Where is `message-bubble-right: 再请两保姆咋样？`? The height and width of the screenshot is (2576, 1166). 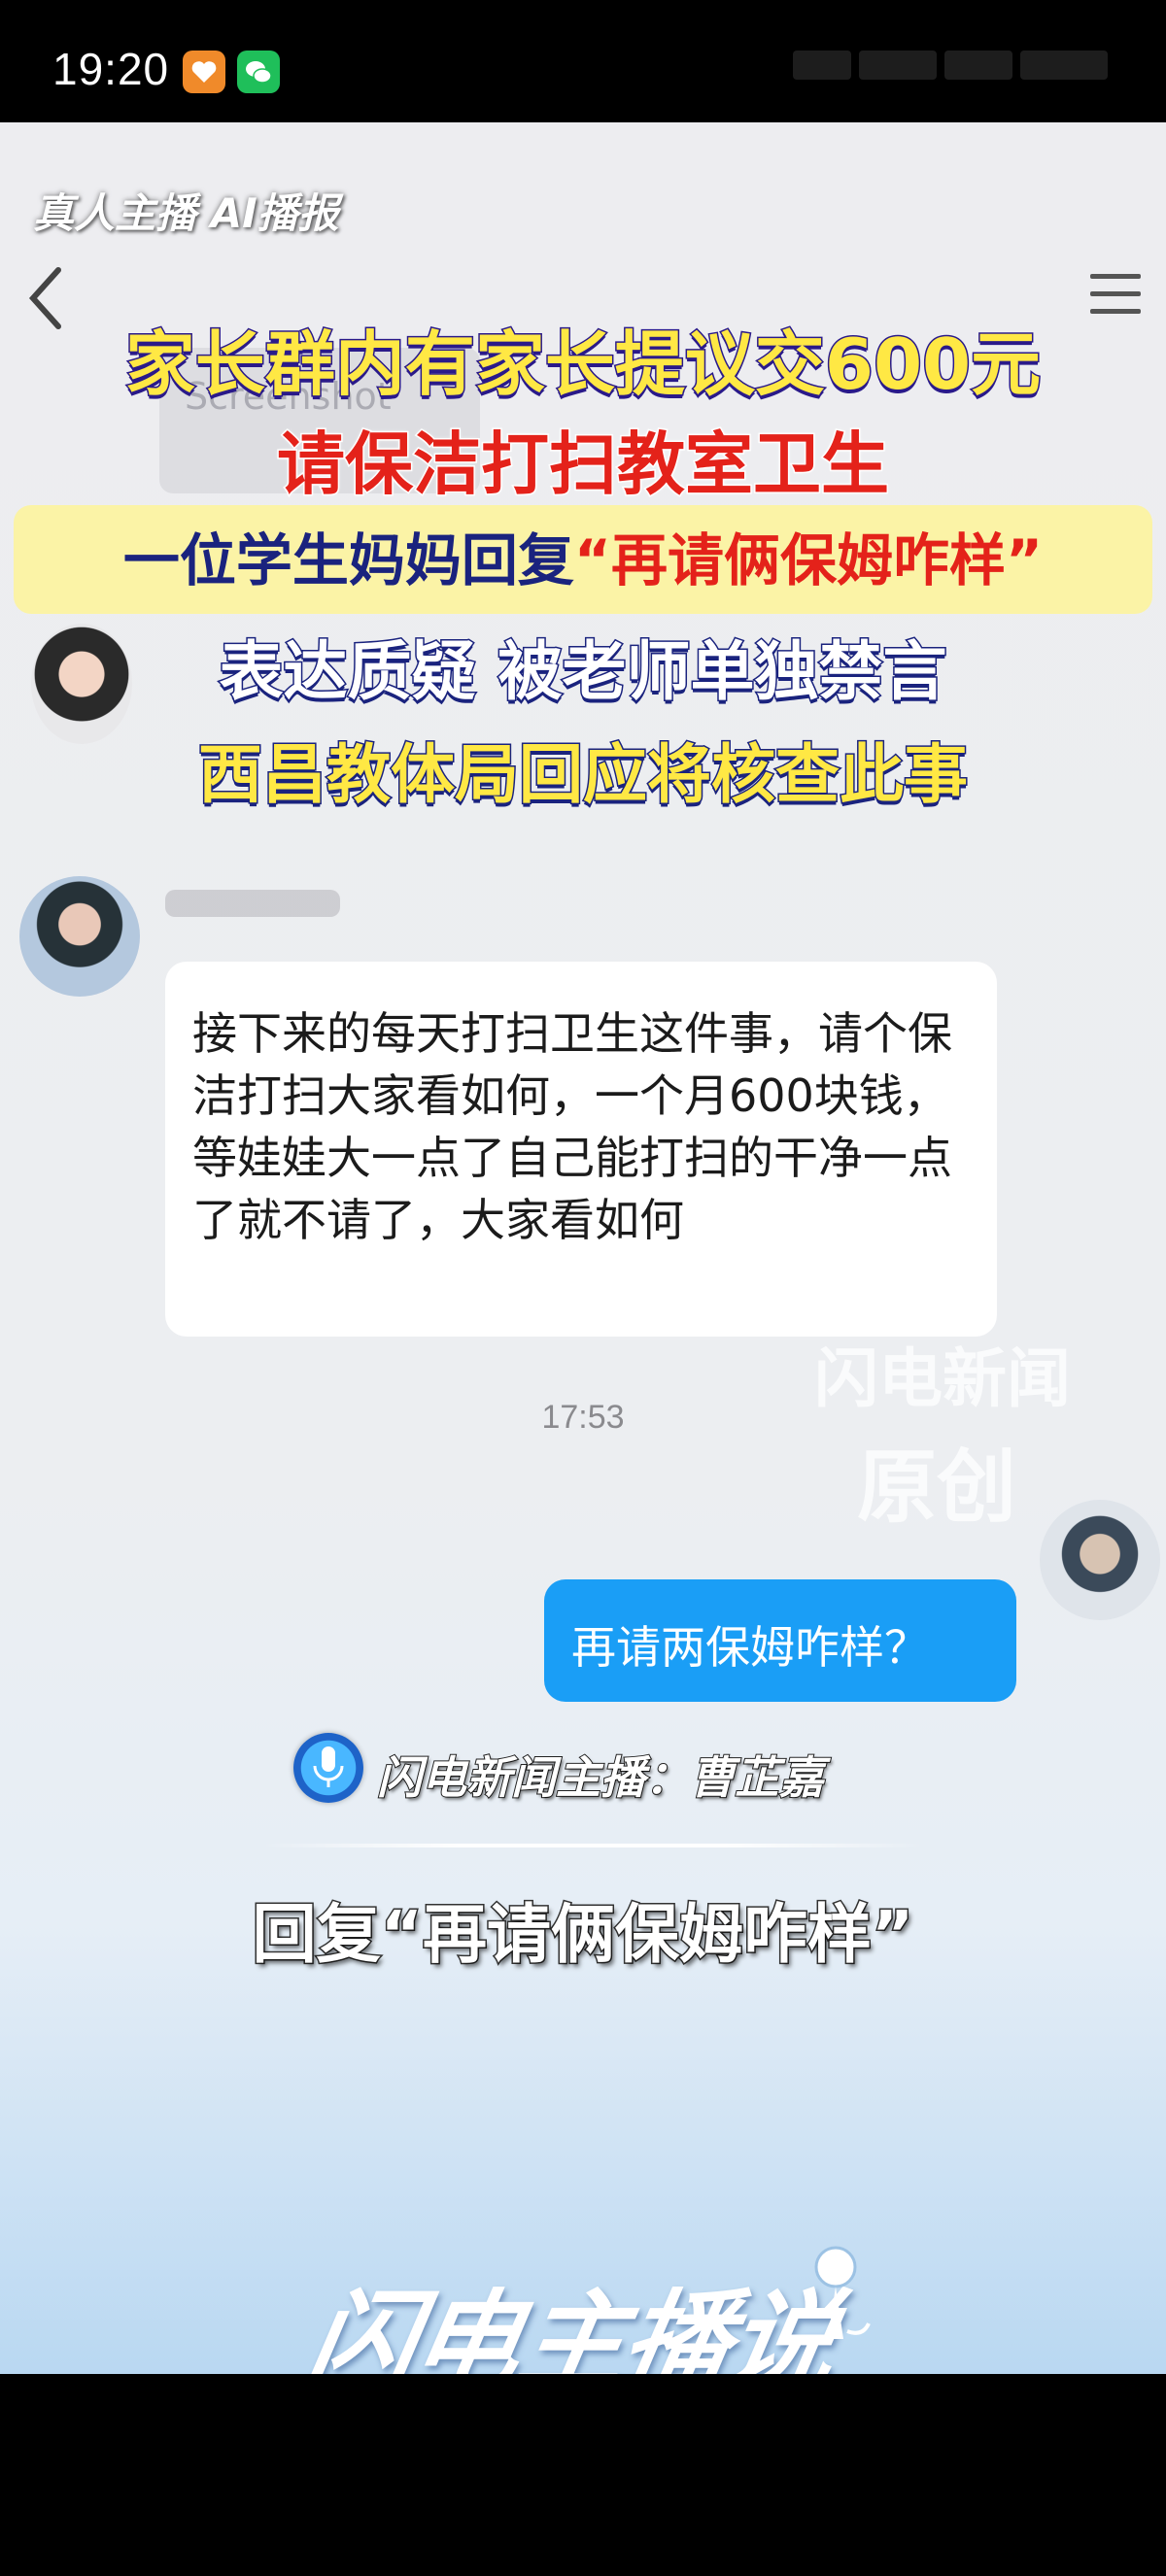 message-bubble-right: 再请两保姆咋样？ is located at coordinates (780, 1640).